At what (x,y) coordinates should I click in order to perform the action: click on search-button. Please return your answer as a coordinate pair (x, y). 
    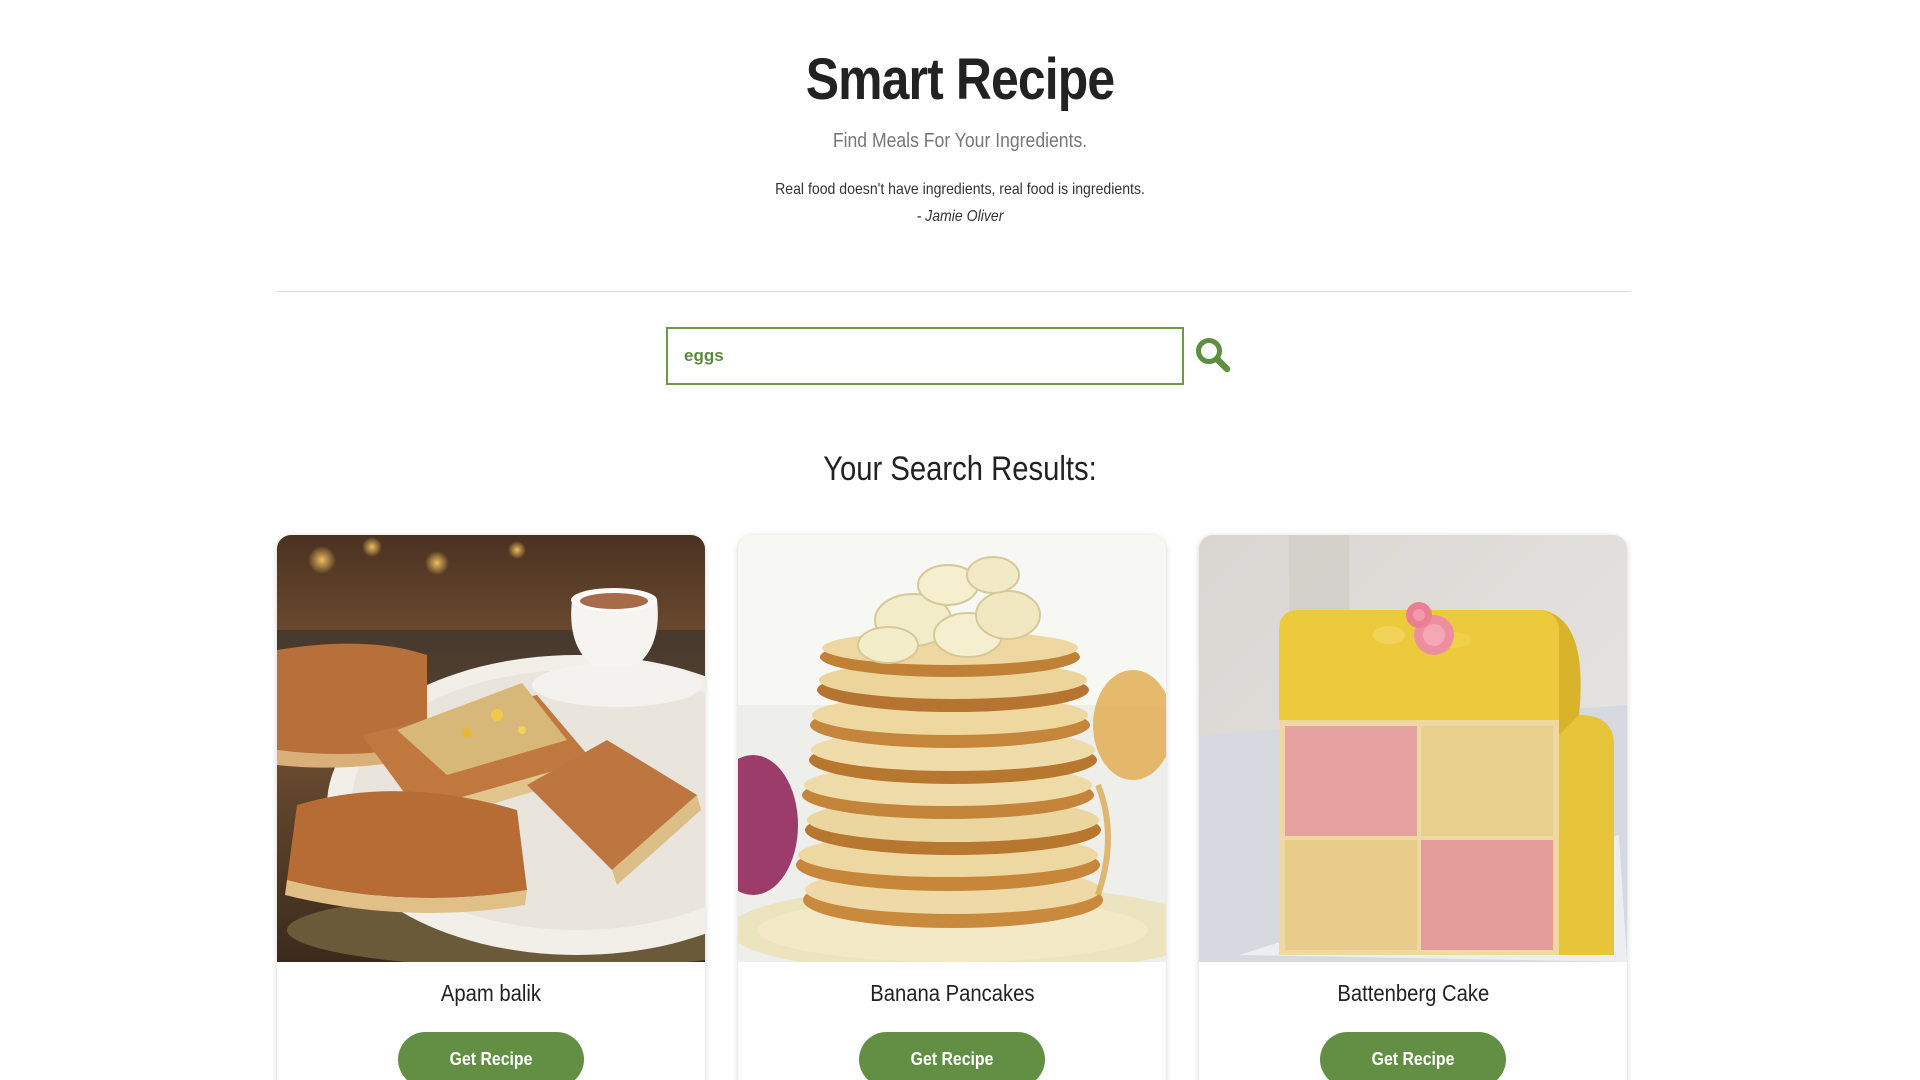
    Looking at the image, I should click on (1214, 356).